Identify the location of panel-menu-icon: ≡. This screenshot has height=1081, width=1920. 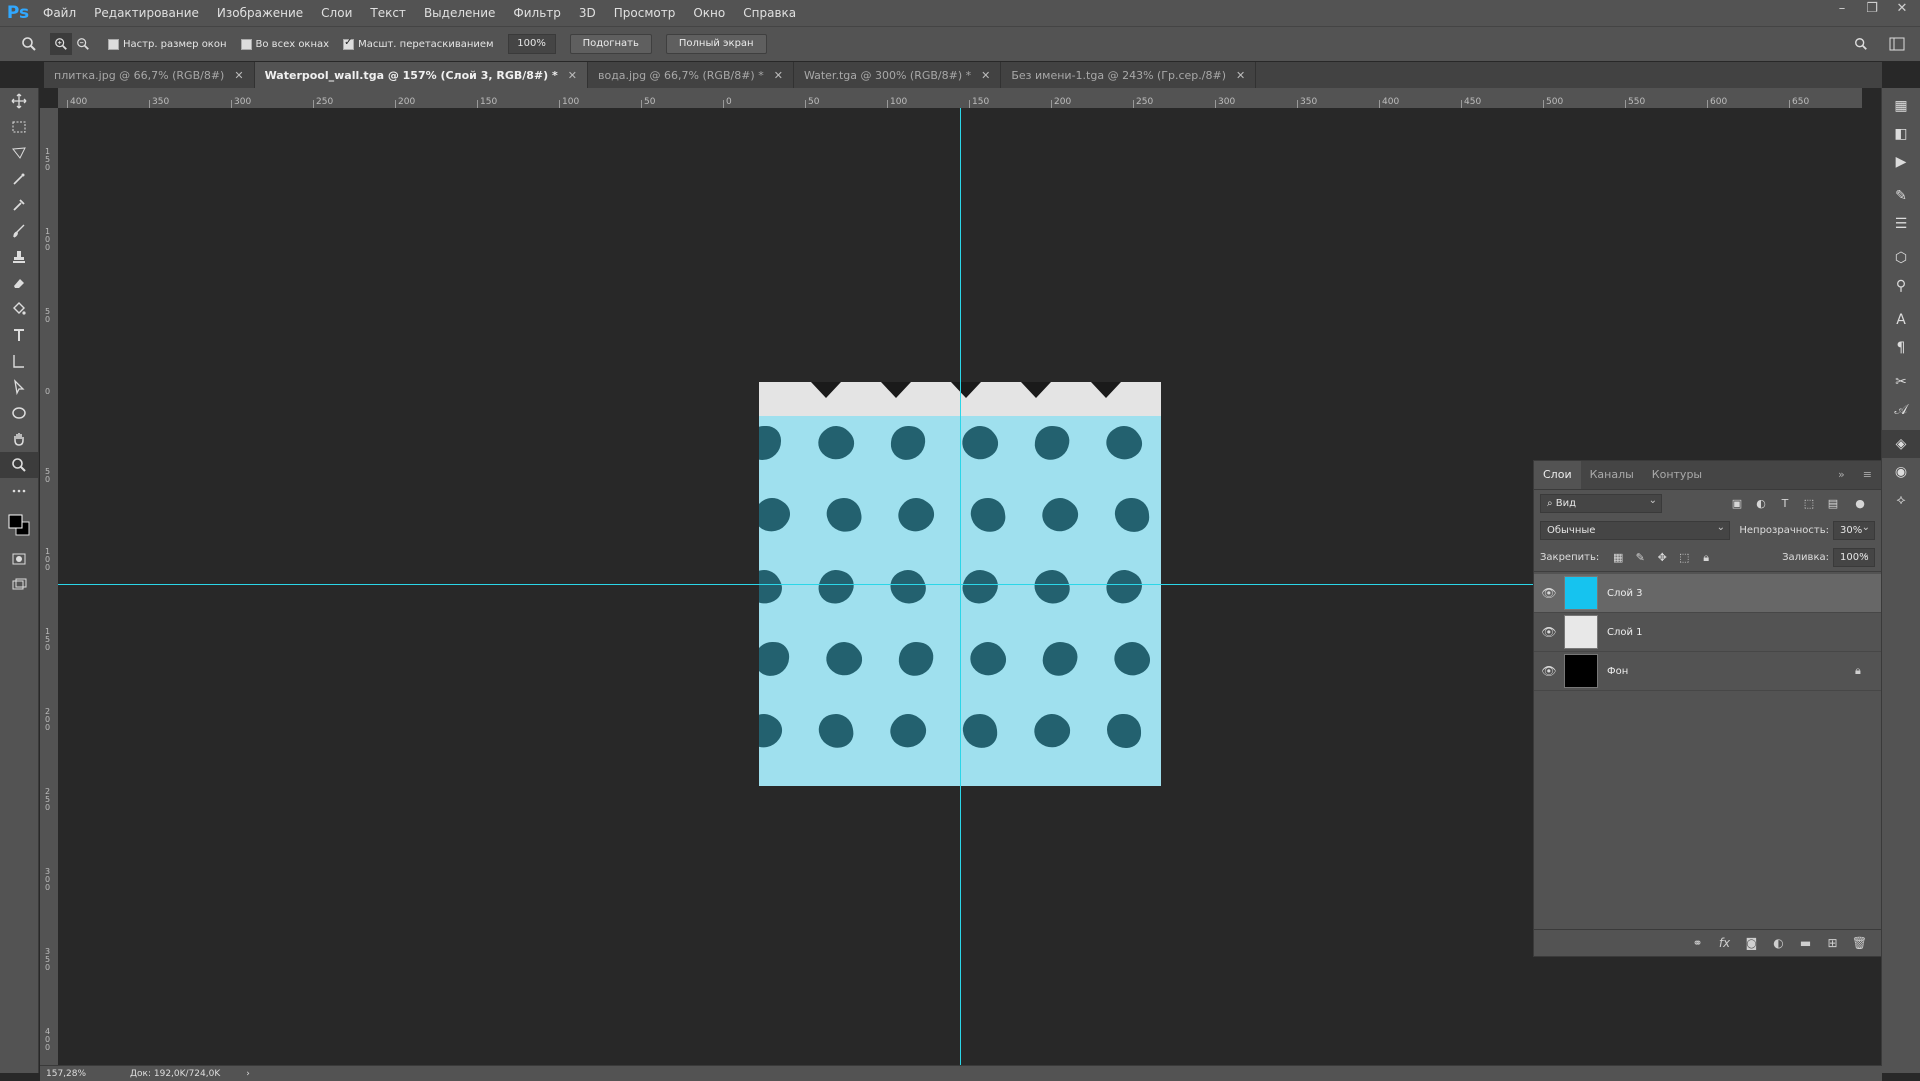
(1867, 475).